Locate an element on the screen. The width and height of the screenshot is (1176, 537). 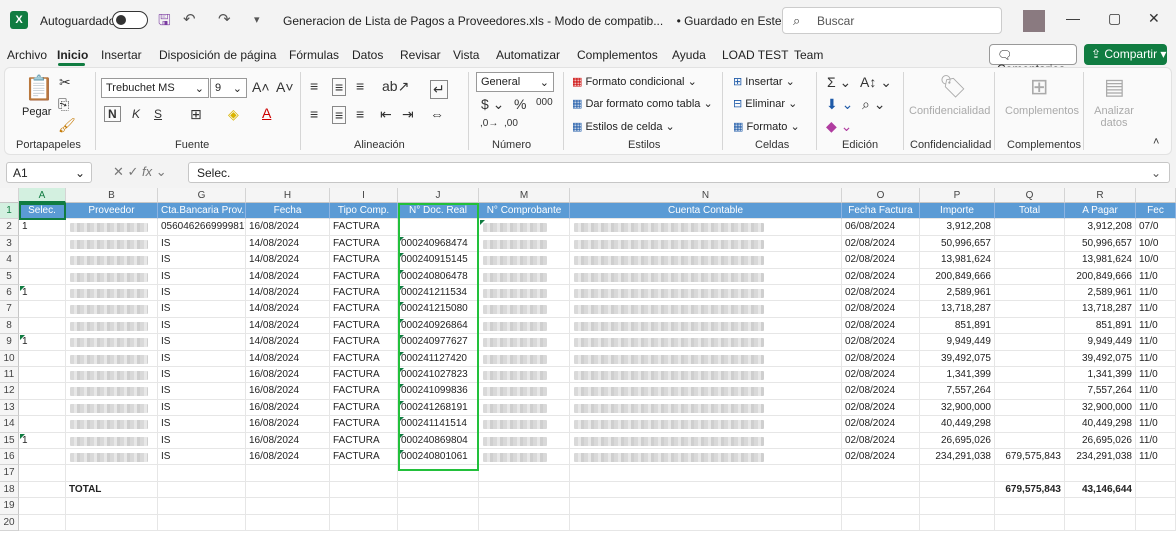
row-header: 8 is located at coordinates (9, 326).